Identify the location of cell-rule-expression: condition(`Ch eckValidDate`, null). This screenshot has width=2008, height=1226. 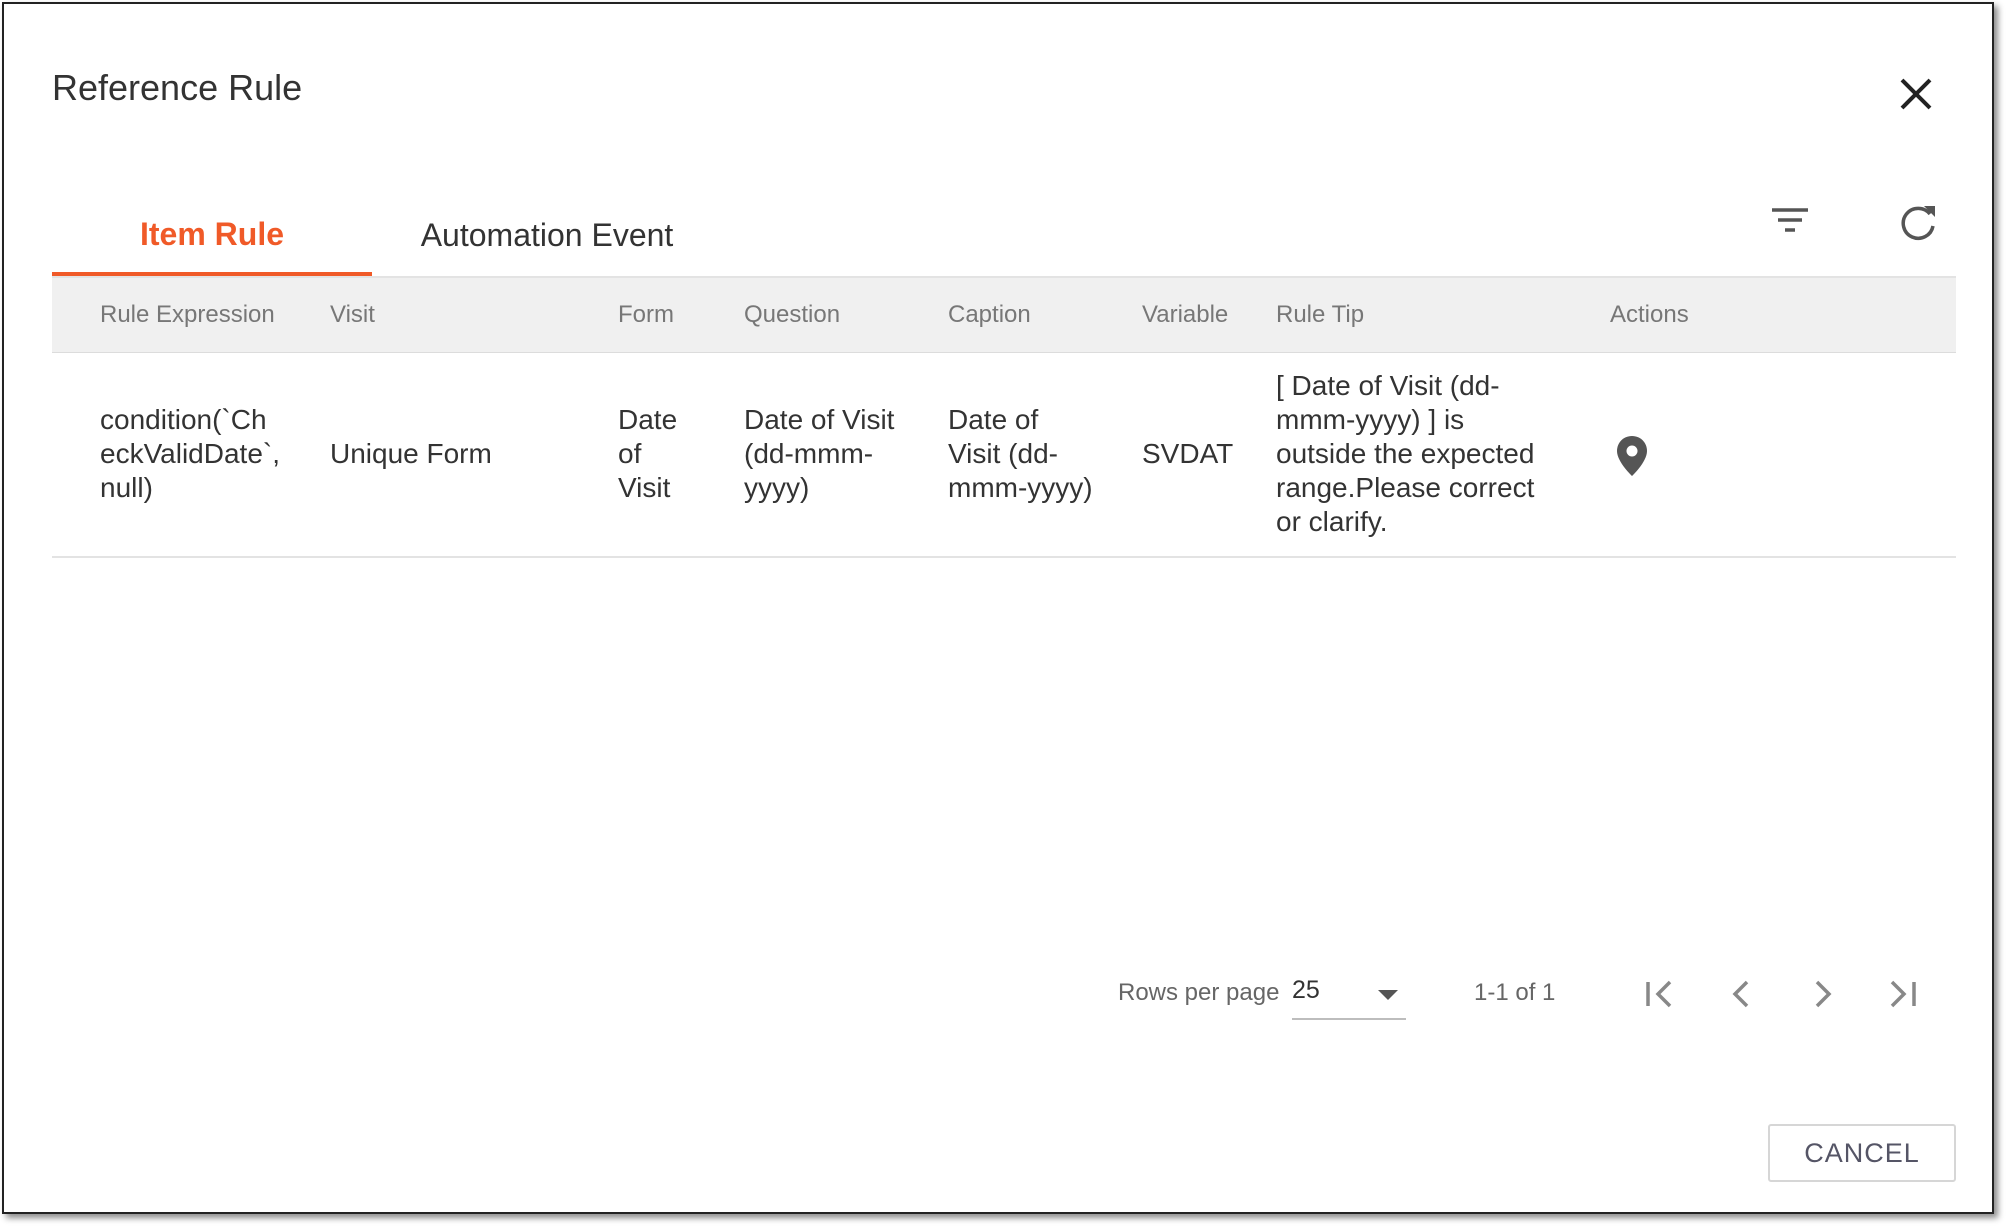
(190, 454).